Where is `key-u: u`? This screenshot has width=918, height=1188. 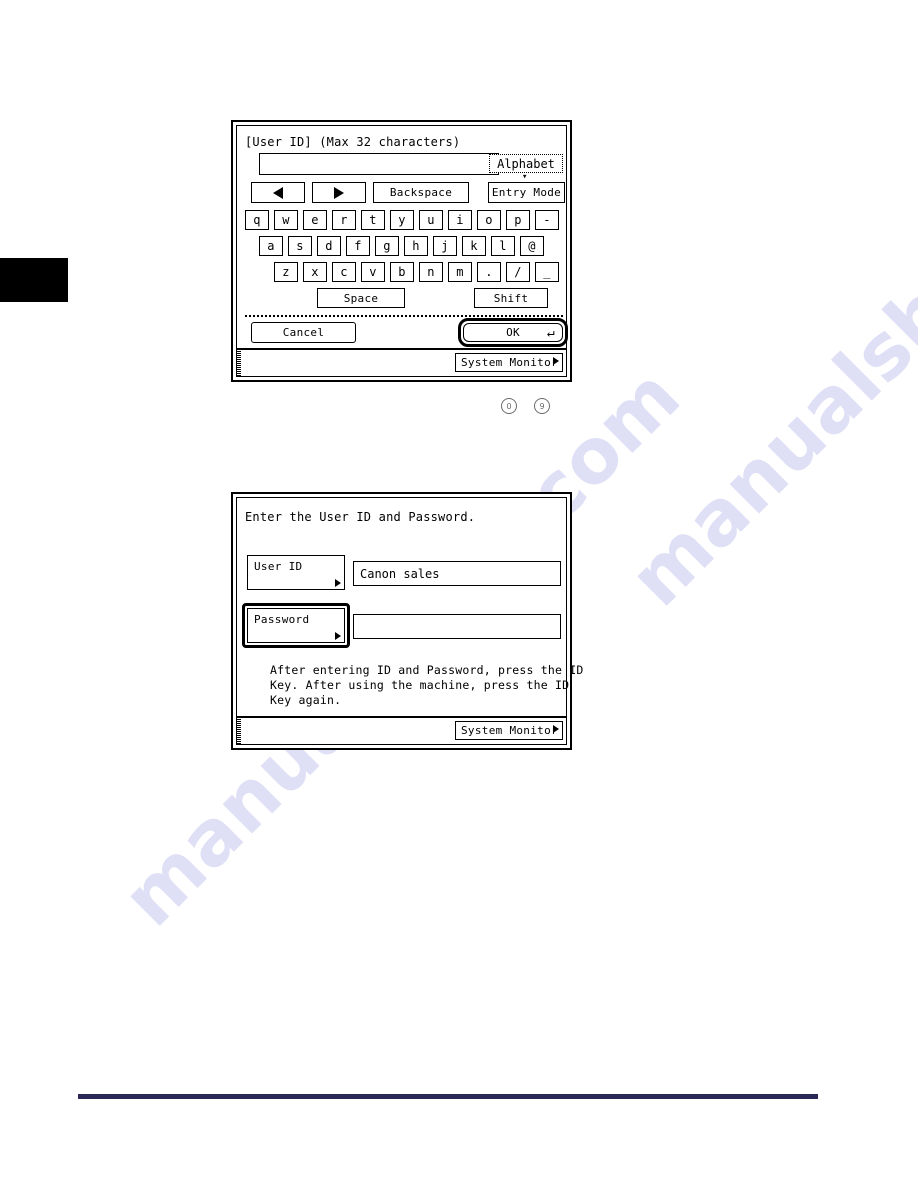 key-u: u is located at coordinates (432, 221).